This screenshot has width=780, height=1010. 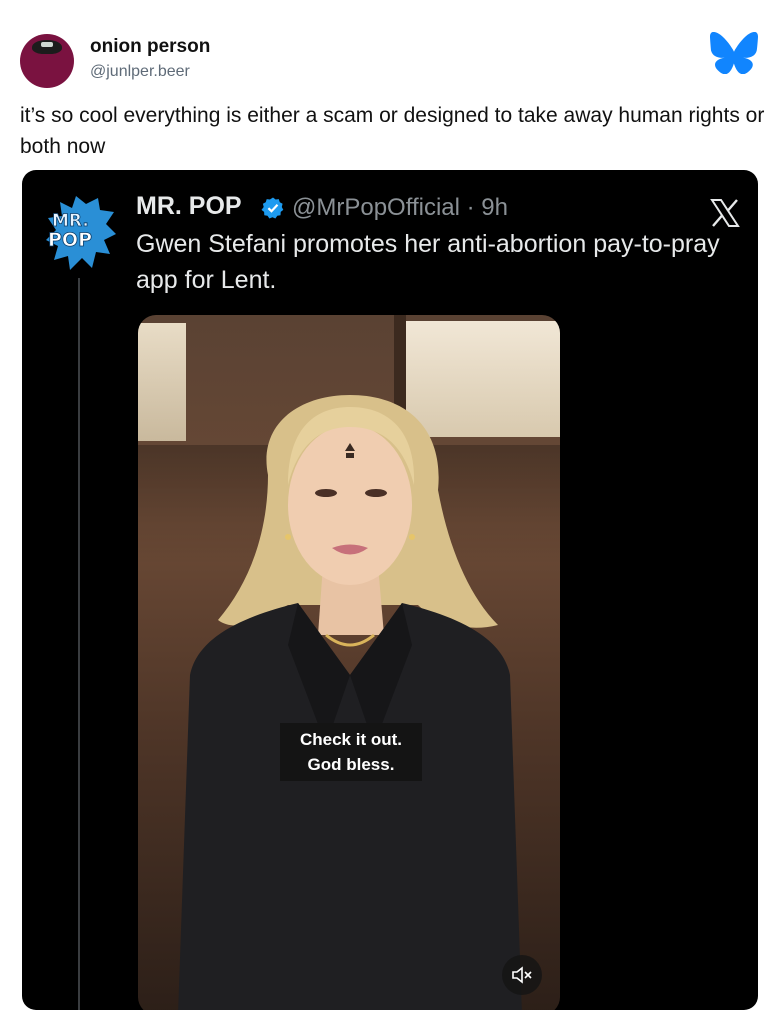 What do you see at coordinates (351, 752) in the screenshot?
I see `video-caption: Check it out. God bless.` at bounding box center [351, 752].